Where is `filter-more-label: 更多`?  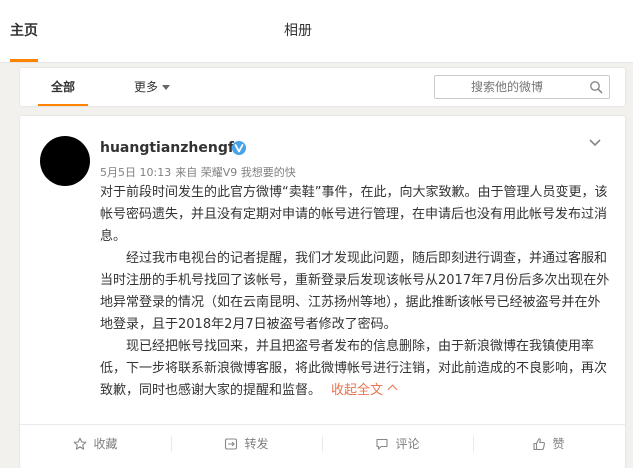 filter-more-label: 更多 is located at coordinates (146, 87).